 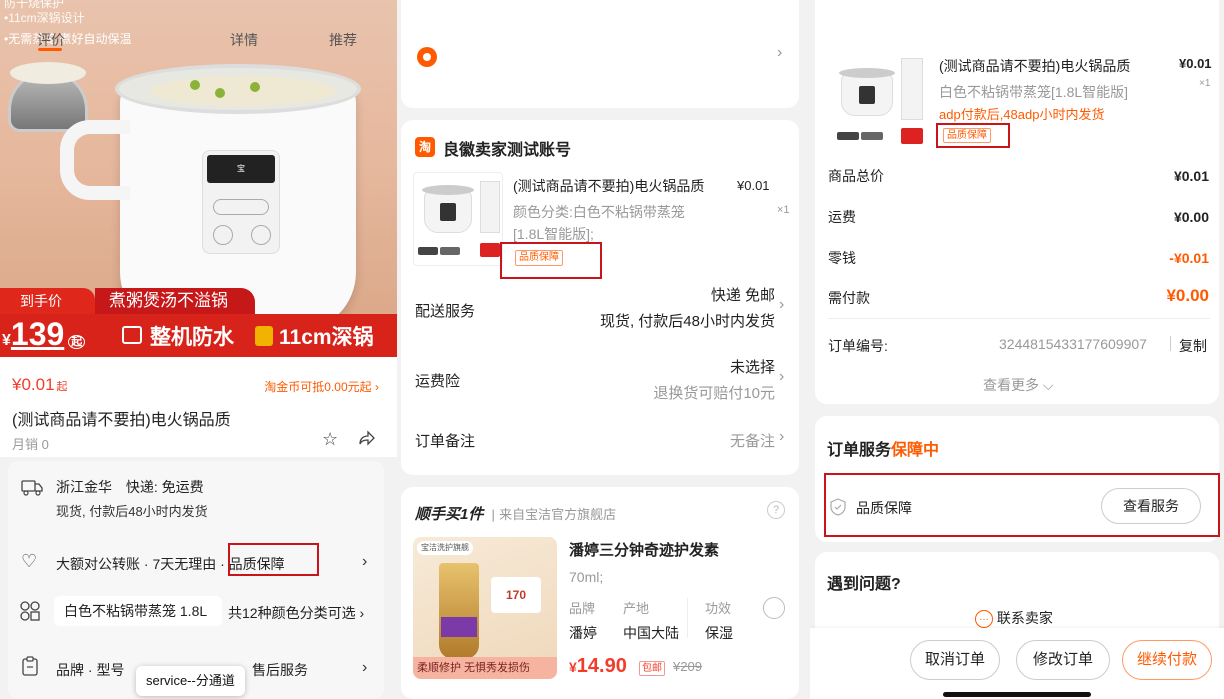 I want to click on help-icon: ?, so click(x=776, y=510).